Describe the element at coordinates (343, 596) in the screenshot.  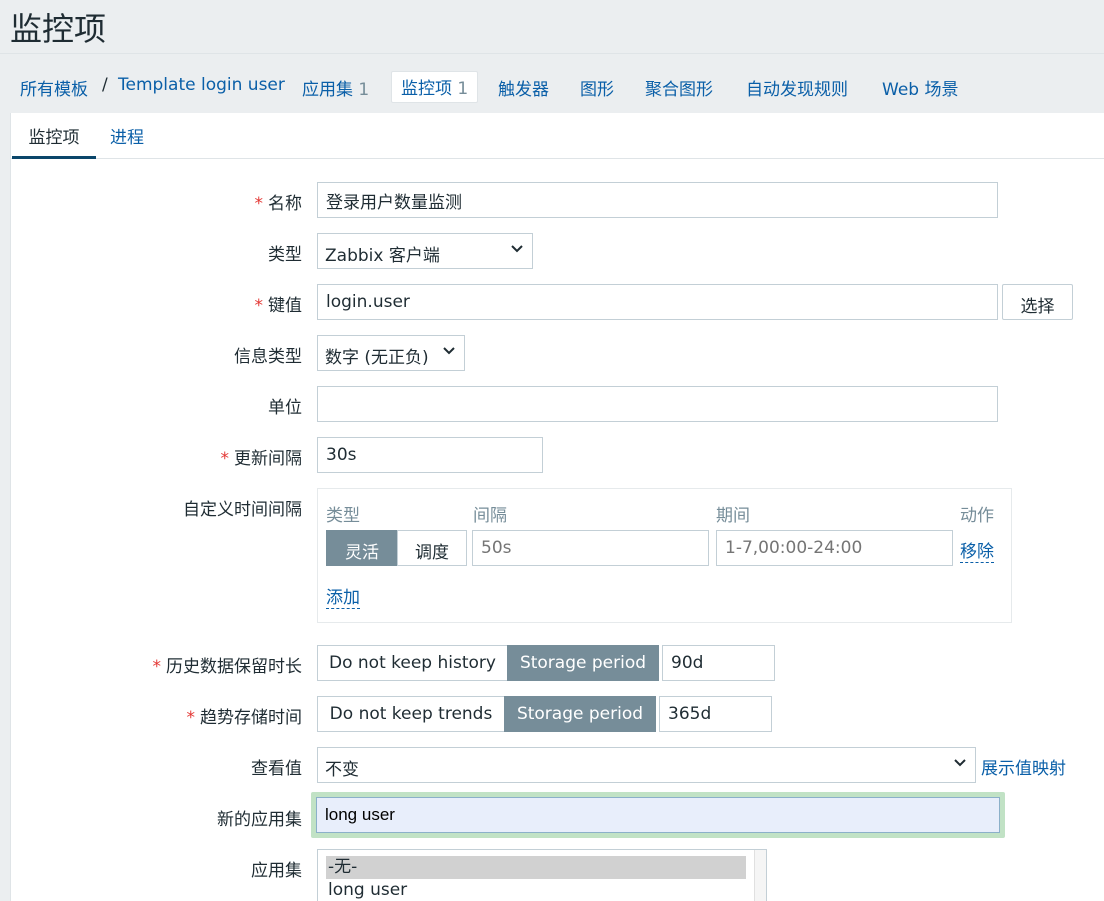
I see `add-link: 添加` at that location.